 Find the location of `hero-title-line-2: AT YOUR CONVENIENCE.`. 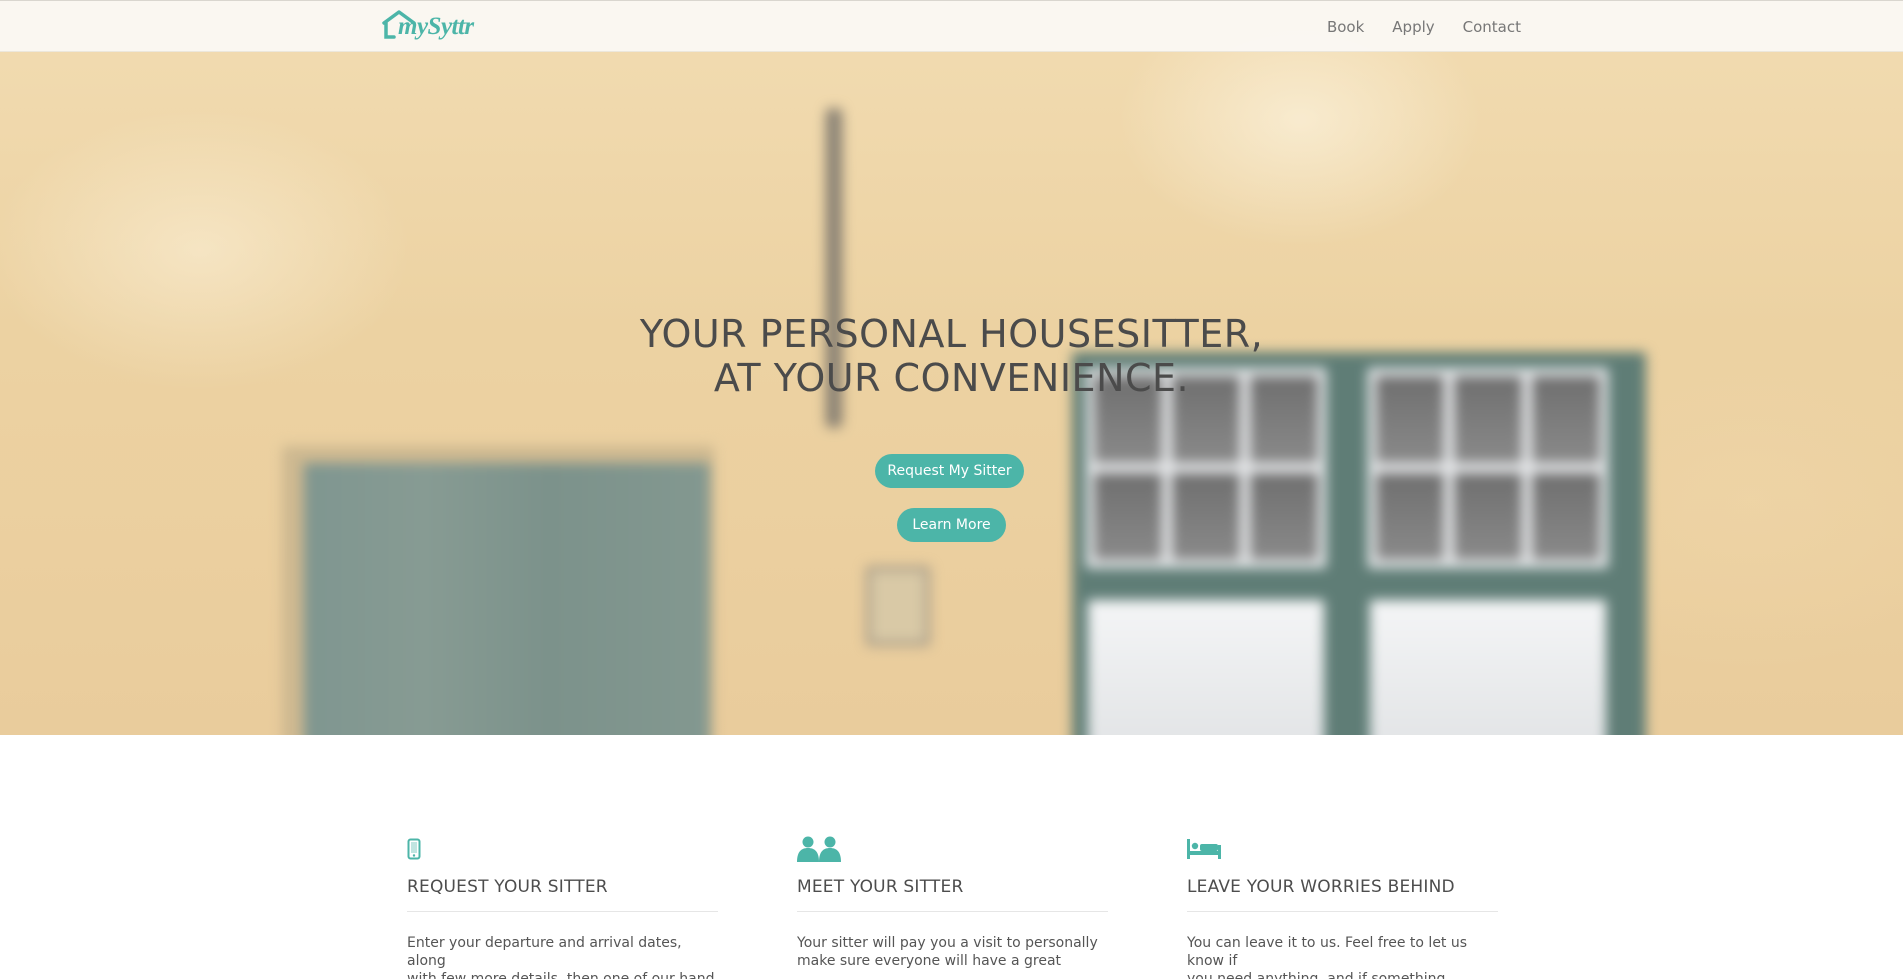

hero-title-line-2: AT YOUR CONVENIENCE. is located at coordinates (951, 378).